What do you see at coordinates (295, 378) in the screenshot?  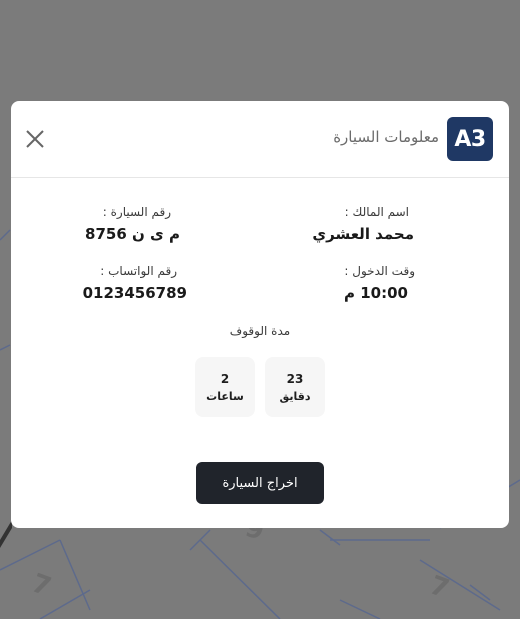 I see `minutes-value: 23` at bounding box center [295, 378].